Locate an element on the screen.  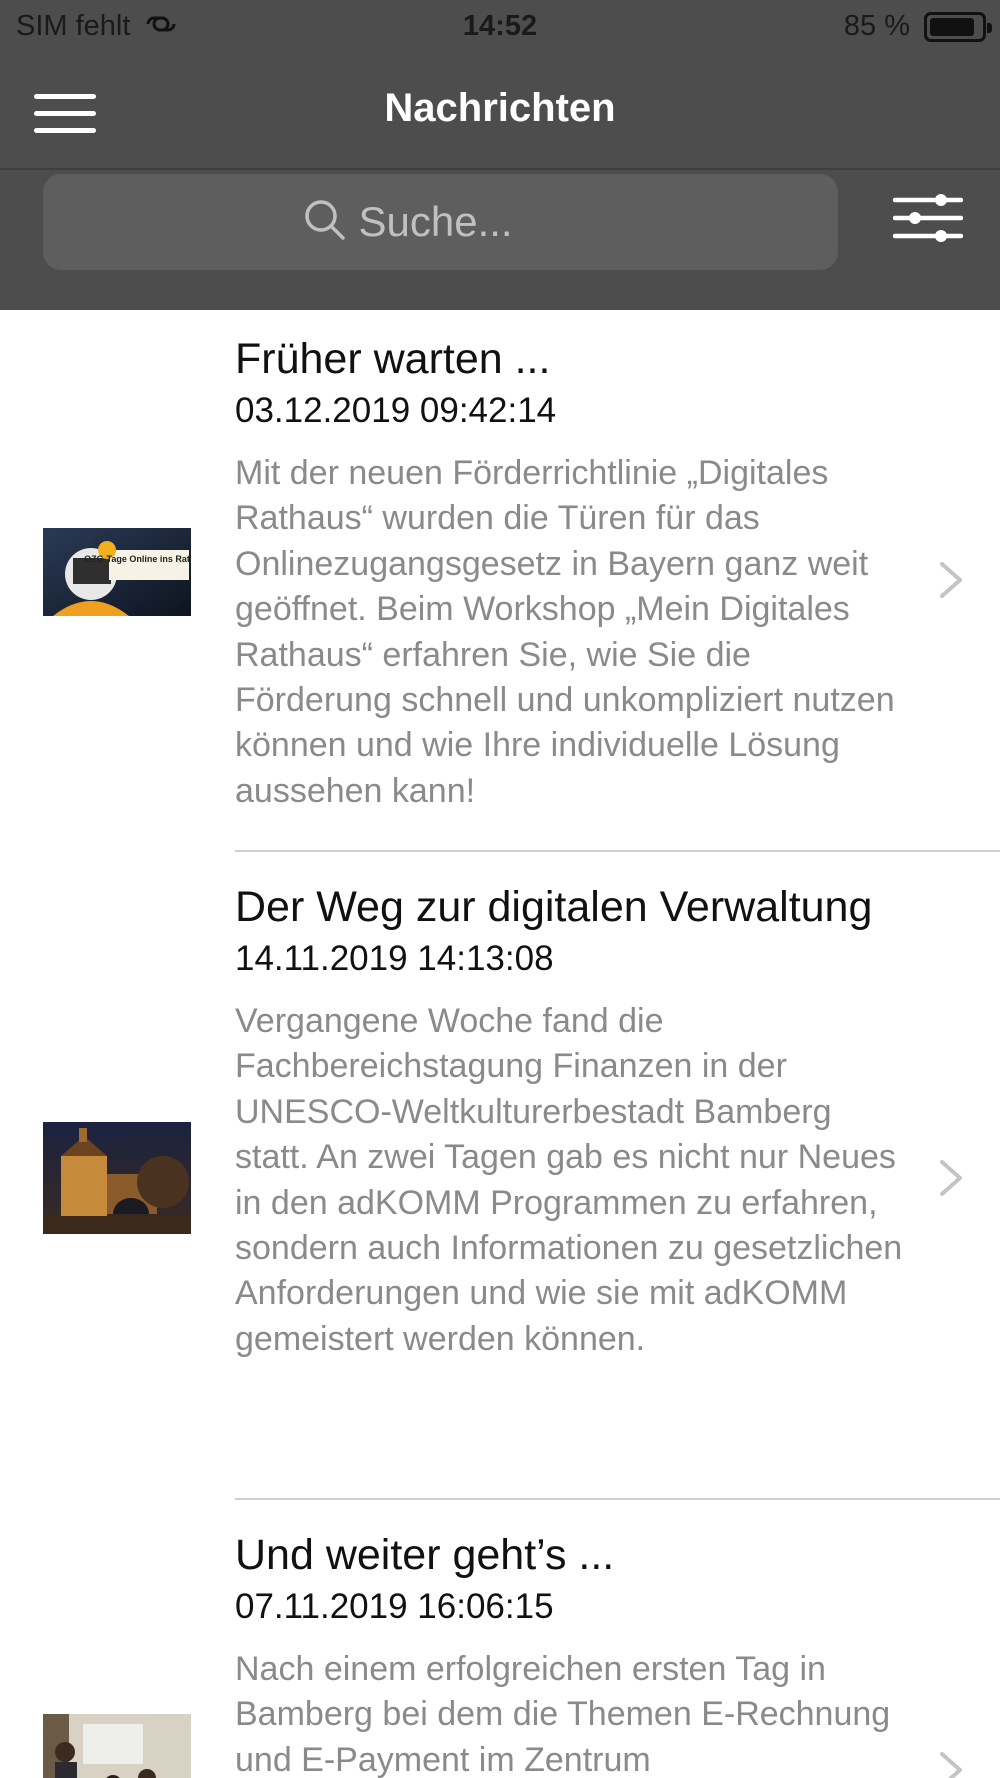
search-icon is located at coordinates (325, 222).